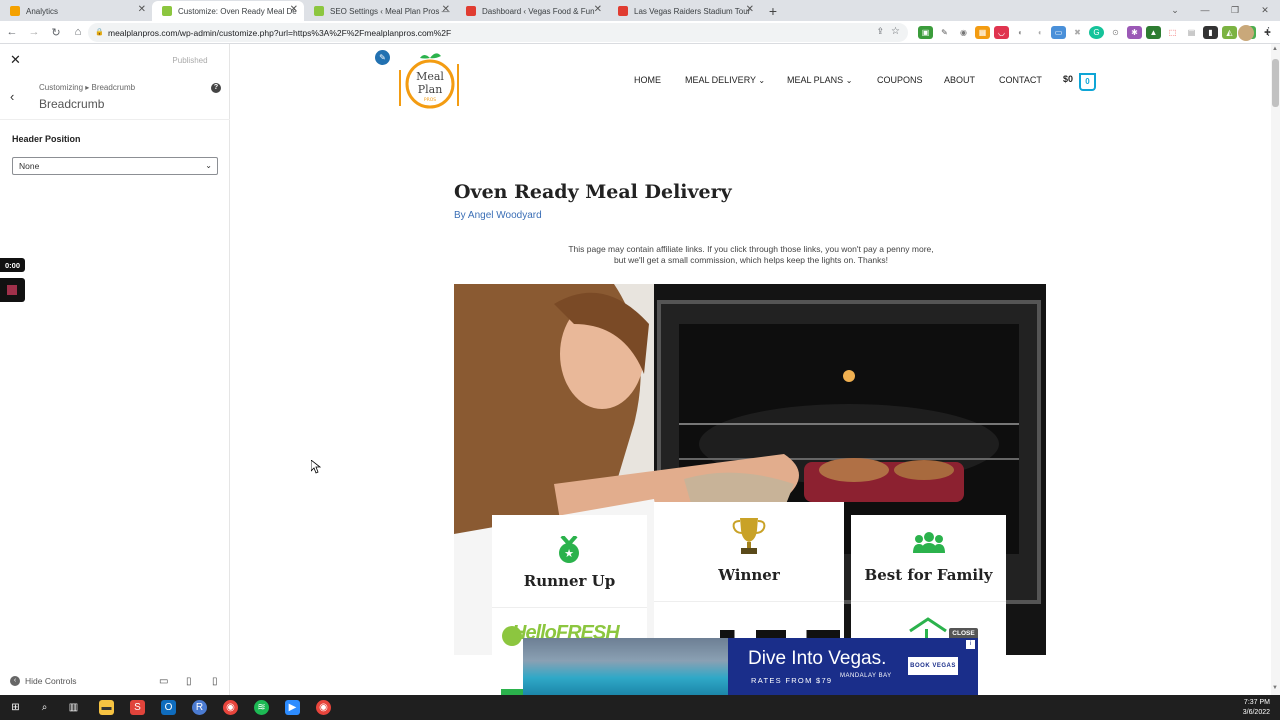 This screenshot has height=720, width=1280. Describe the element at coordinates (944, 32) in the screenshot. I see `pen-icon: ✎` at that location.